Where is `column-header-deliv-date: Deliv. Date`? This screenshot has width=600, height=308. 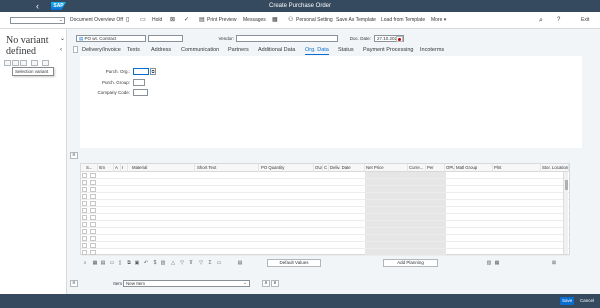
column-header-deliv-date: Deliv. Date is located at coordinates (347, 168).